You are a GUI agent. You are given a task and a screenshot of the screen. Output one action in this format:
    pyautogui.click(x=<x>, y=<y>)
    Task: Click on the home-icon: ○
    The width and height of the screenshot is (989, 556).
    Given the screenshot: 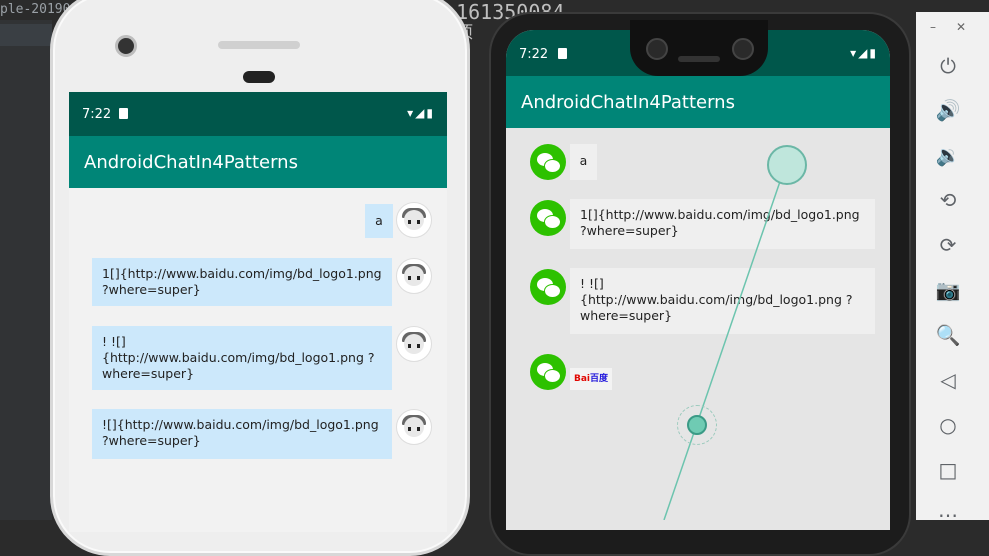 What is the action you would take?
    pyautogui.click(x=948, y=425)
    